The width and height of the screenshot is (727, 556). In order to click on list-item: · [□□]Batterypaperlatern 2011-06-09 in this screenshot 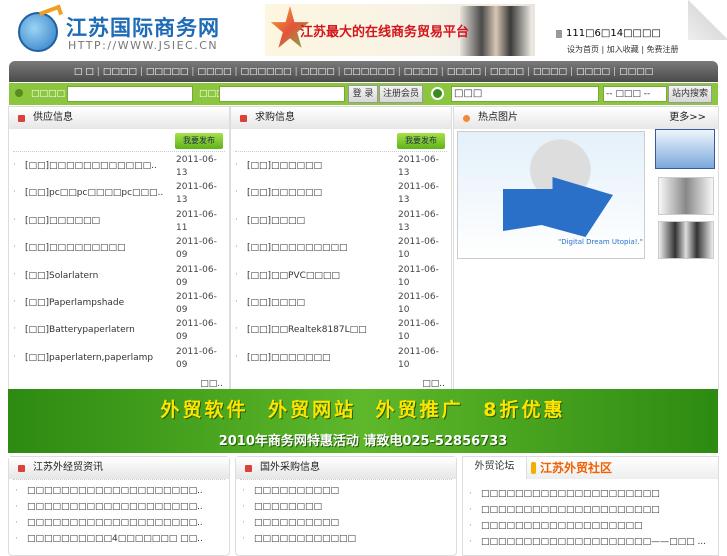, I will do `click(119, 329)`.